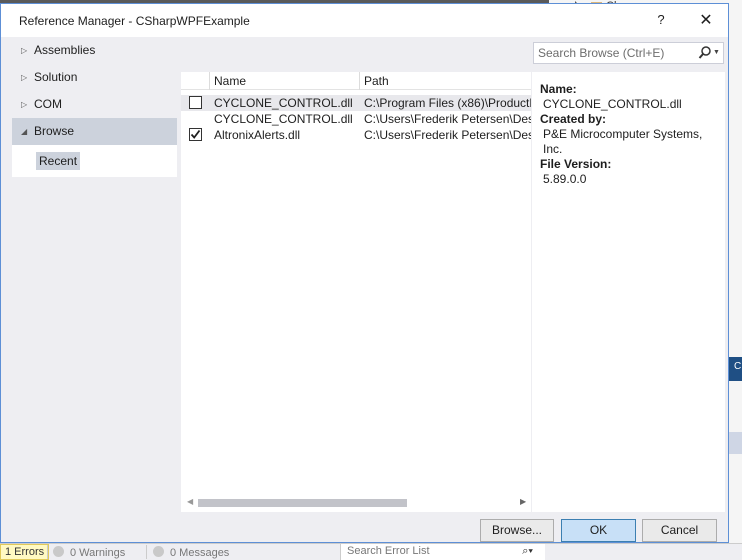 This screenshot has width=742, height=560. Describe the element at coordinates (523, 501) in the screenshot. I see `scroll-right-icon: ▶` at that location.